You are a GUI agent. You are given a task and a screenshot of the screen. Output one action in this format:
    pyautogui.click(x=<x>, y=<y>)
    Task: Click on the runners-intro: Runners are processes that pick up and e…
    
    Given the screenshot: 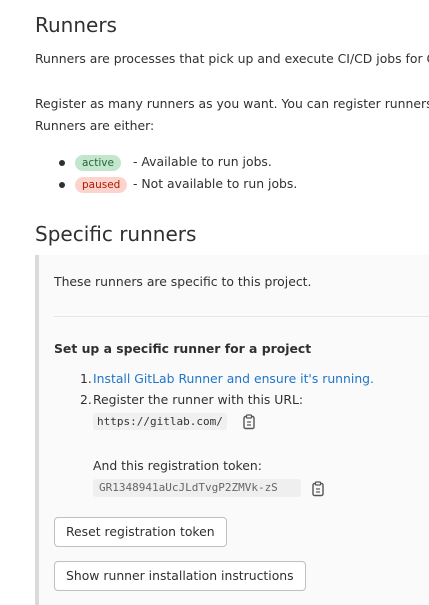 What is the action you would take?
    pyautogui.click(x=232, y=58)
    